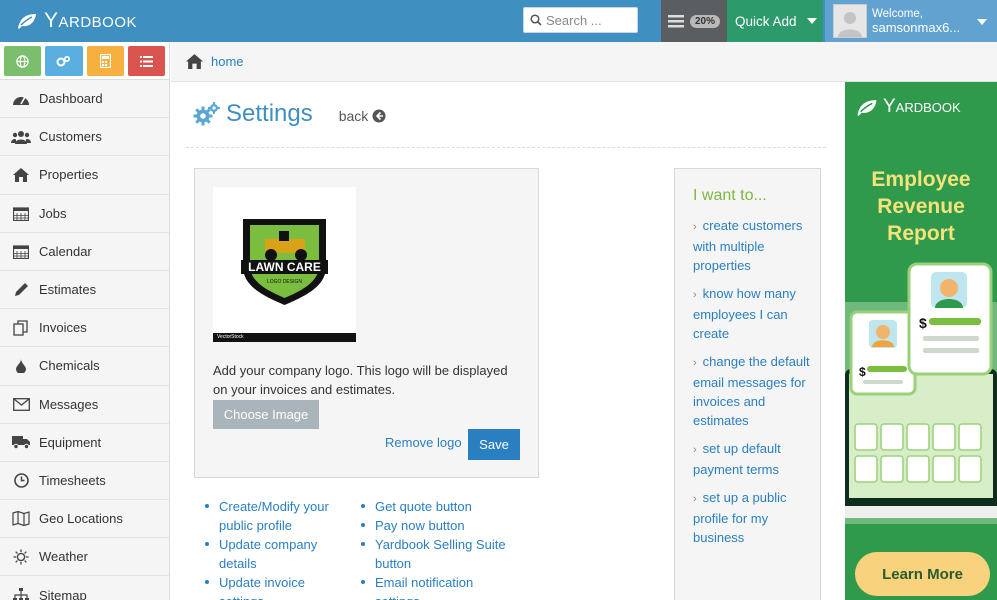  Describe the element at coordinates (21, 519) in the screenshot. I see `map-icon` at that location.